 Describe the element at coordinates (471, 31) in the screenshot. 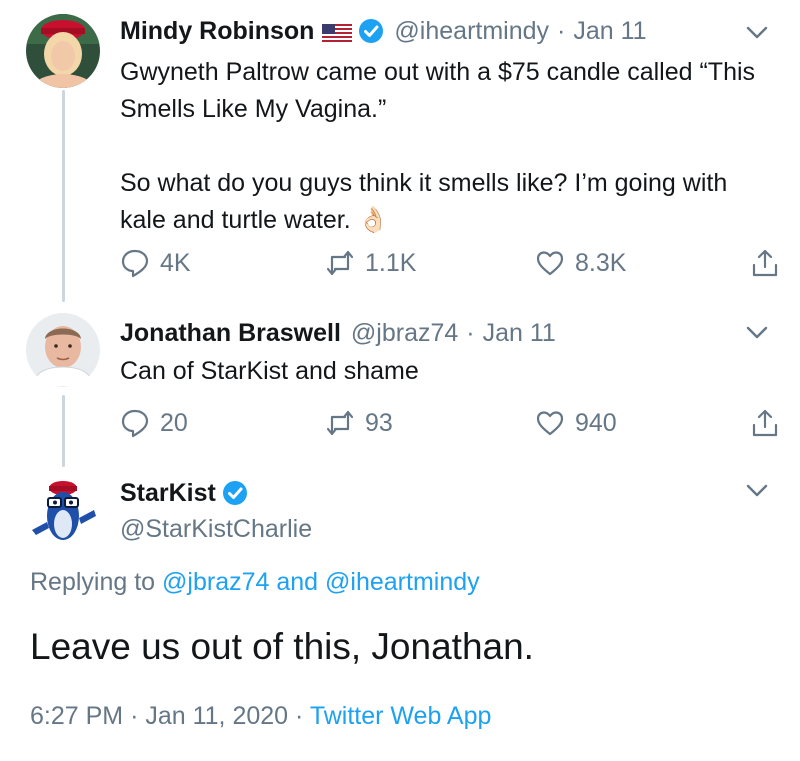

I see `handle: @iheartmindy` at that location.